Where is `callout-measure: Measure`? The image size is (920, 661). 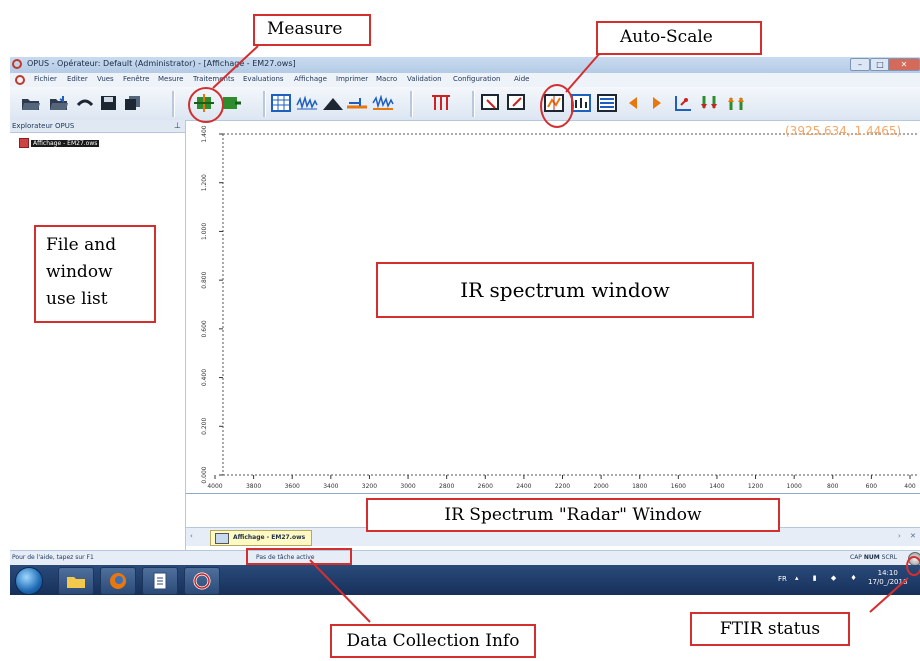
callout-measure: Measure is located at coordinates (312, 30).